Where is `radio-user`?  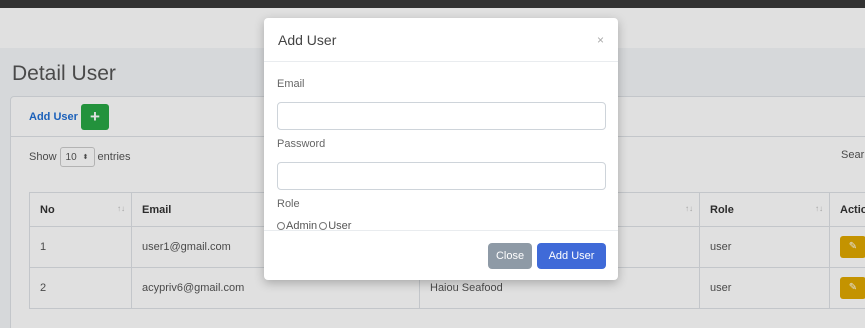
radio-user is located at coordinates (323, 226).